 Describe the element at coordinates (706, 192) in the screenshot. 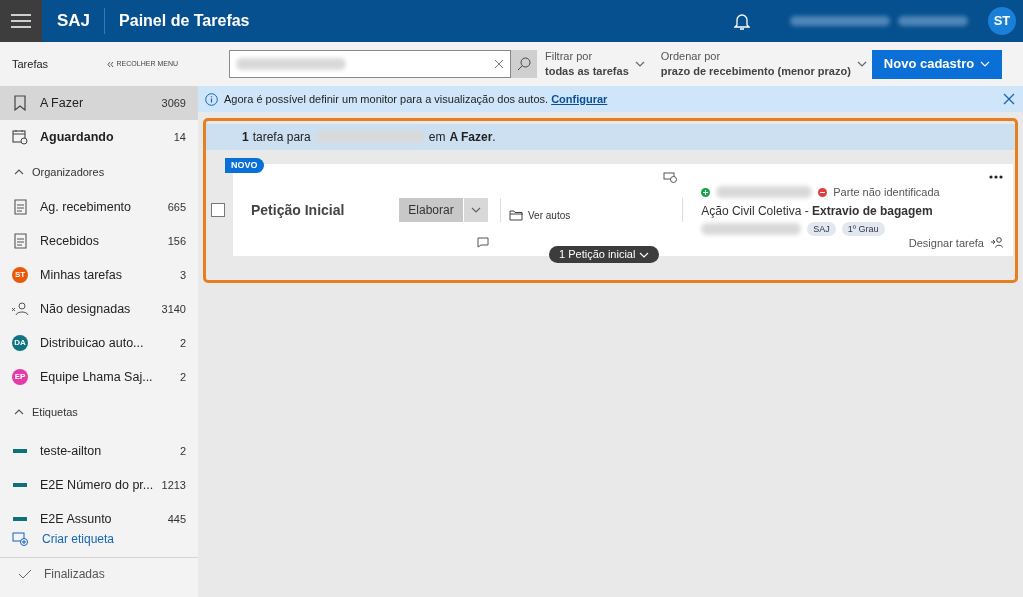

I see `add-circle-icon` at that location.